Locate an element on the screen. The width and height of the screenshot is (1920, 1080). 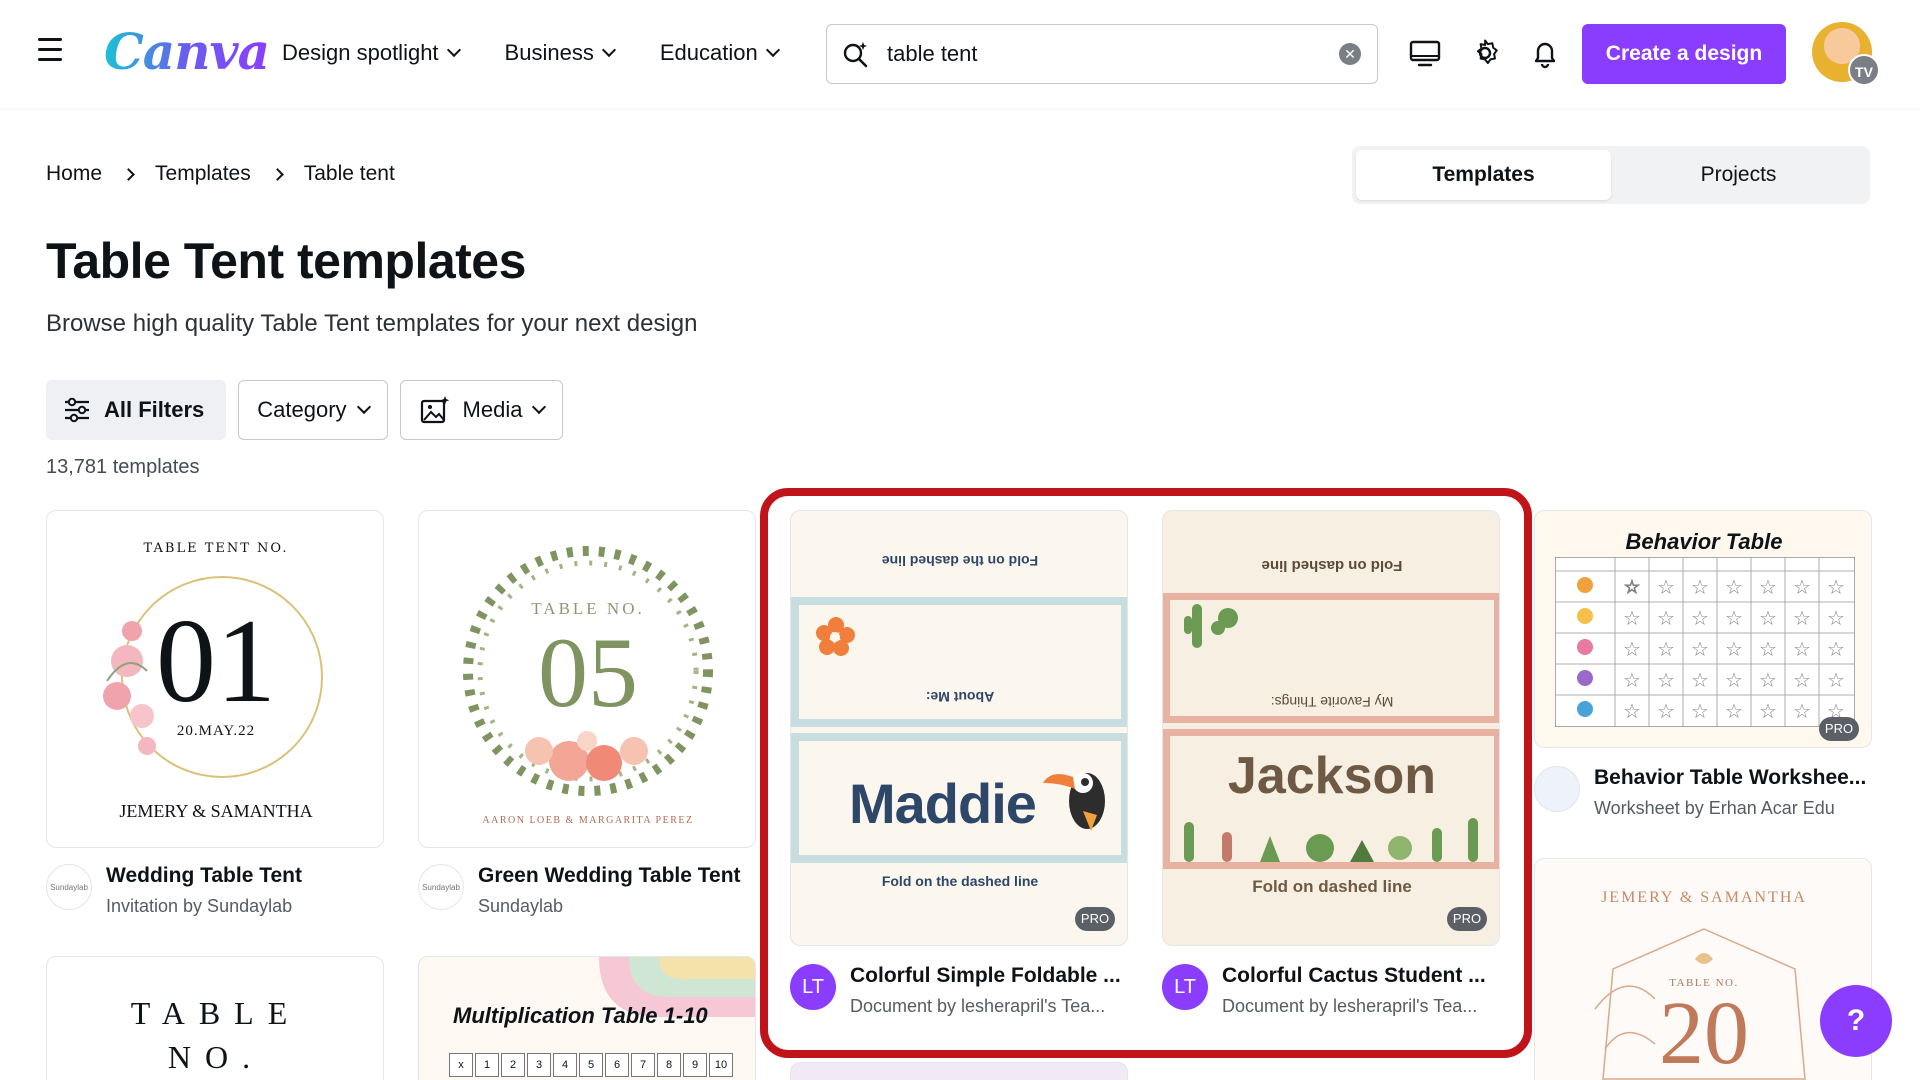
card-title: Green Wedding Table Tent is located at coordinates (617, 876).